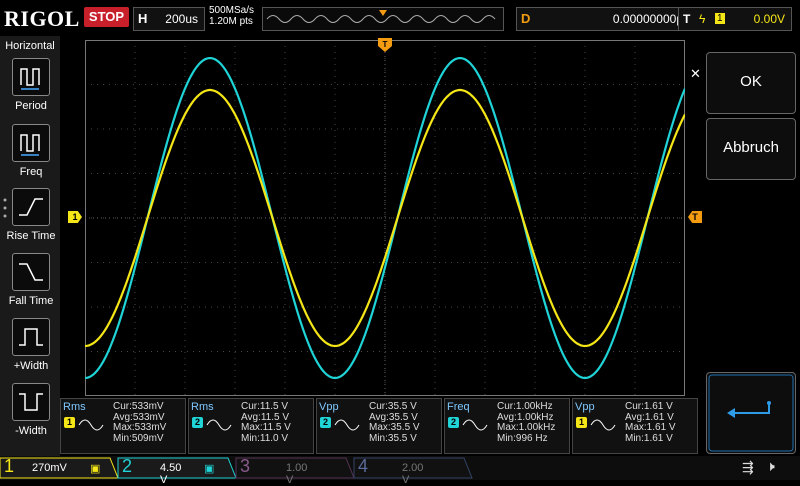  I want to click on channel1-number: 1, so click(9, 466).